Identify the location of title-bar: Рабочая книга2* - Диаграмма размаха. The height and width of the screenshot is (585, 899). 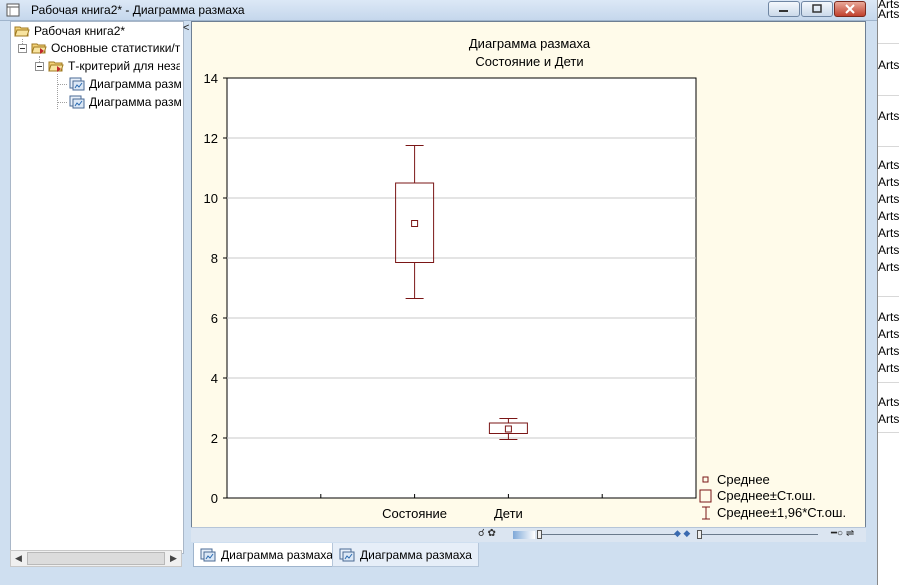
(438, 10).